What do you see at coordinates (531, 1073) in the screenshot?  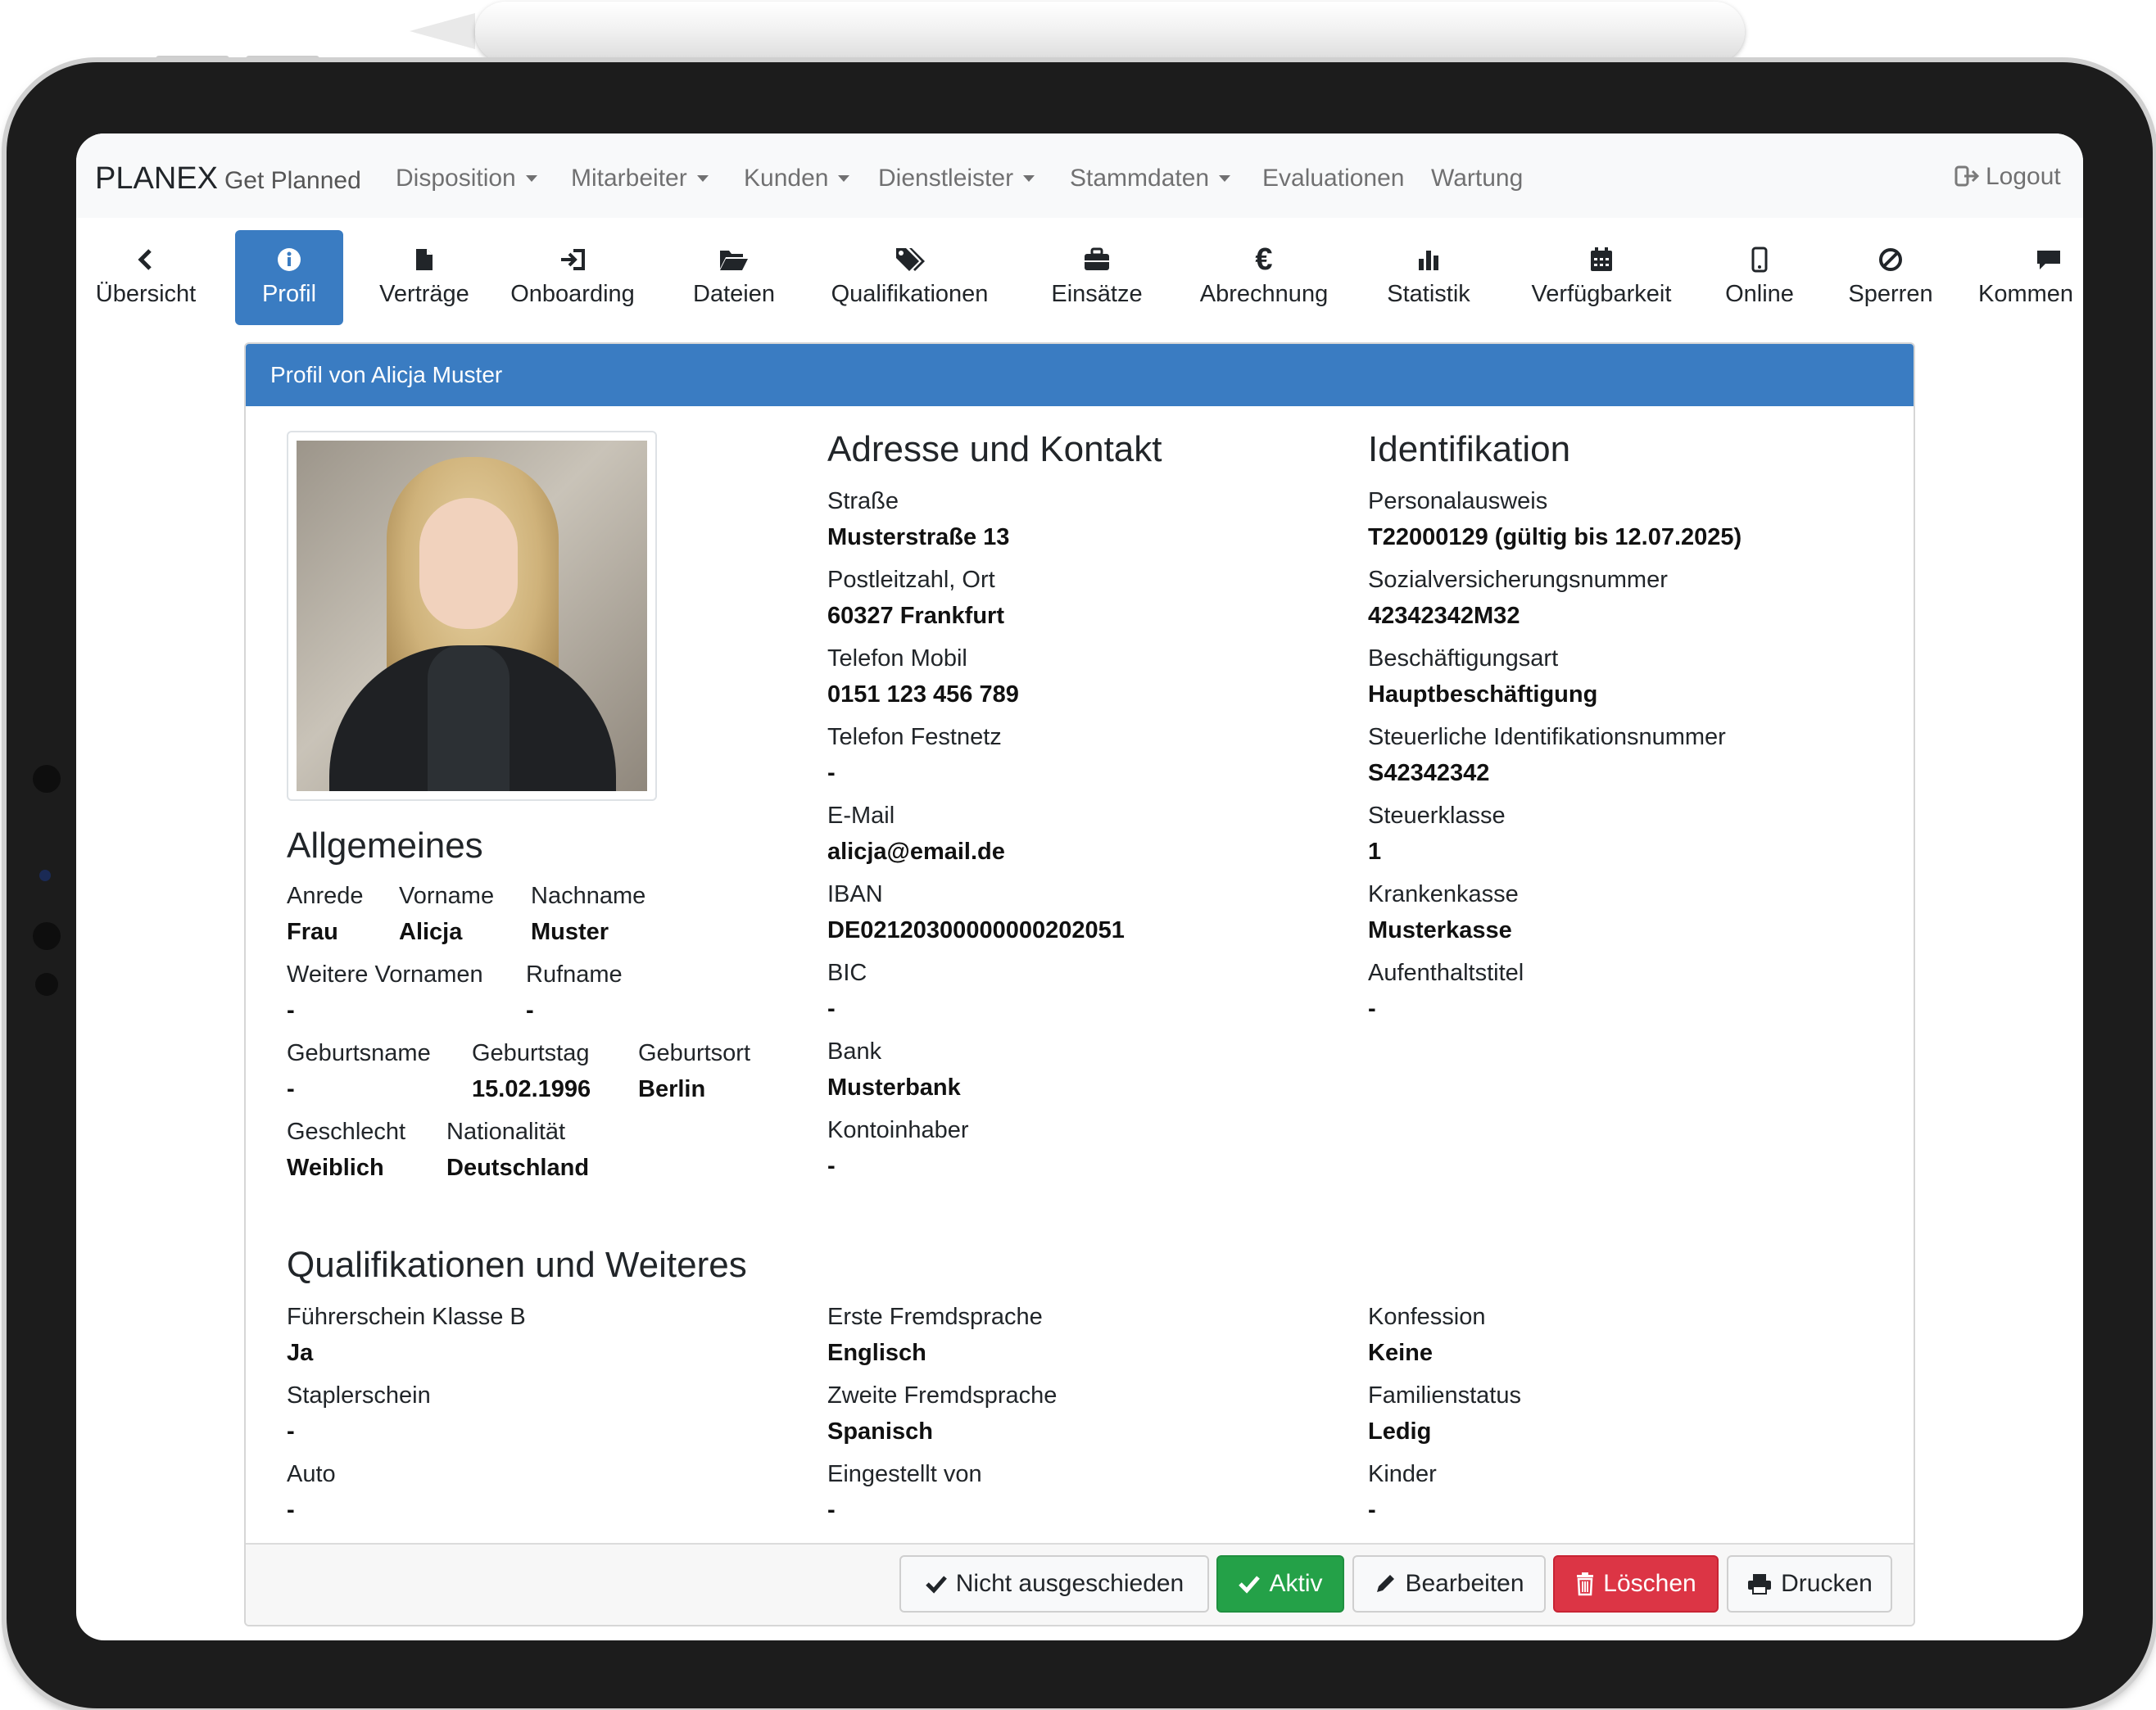 I see `field-geburtstag: Geburtstag 15.02.1996` at bounding box center [531, 1073].